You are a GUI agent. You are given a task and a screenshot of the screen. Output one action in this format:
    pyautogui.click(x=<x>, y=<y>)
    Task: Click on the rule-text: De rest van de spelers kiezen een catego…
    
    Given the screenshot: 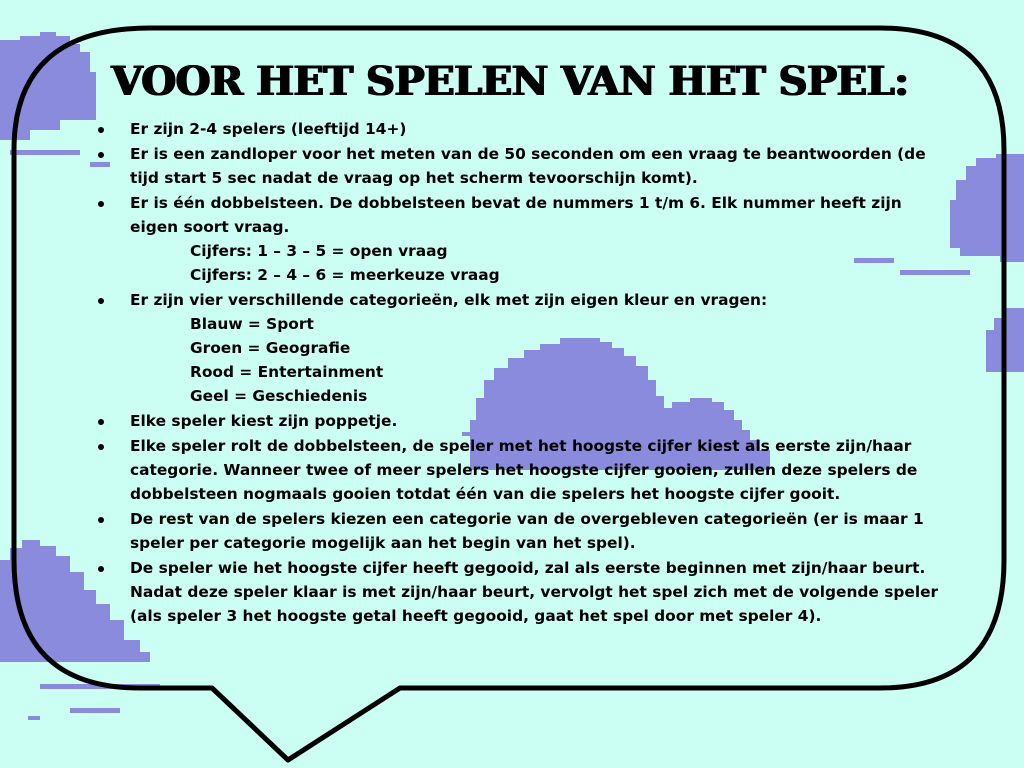 What is the action you would take?
    pyautogui.click(x=527, y=531)
    